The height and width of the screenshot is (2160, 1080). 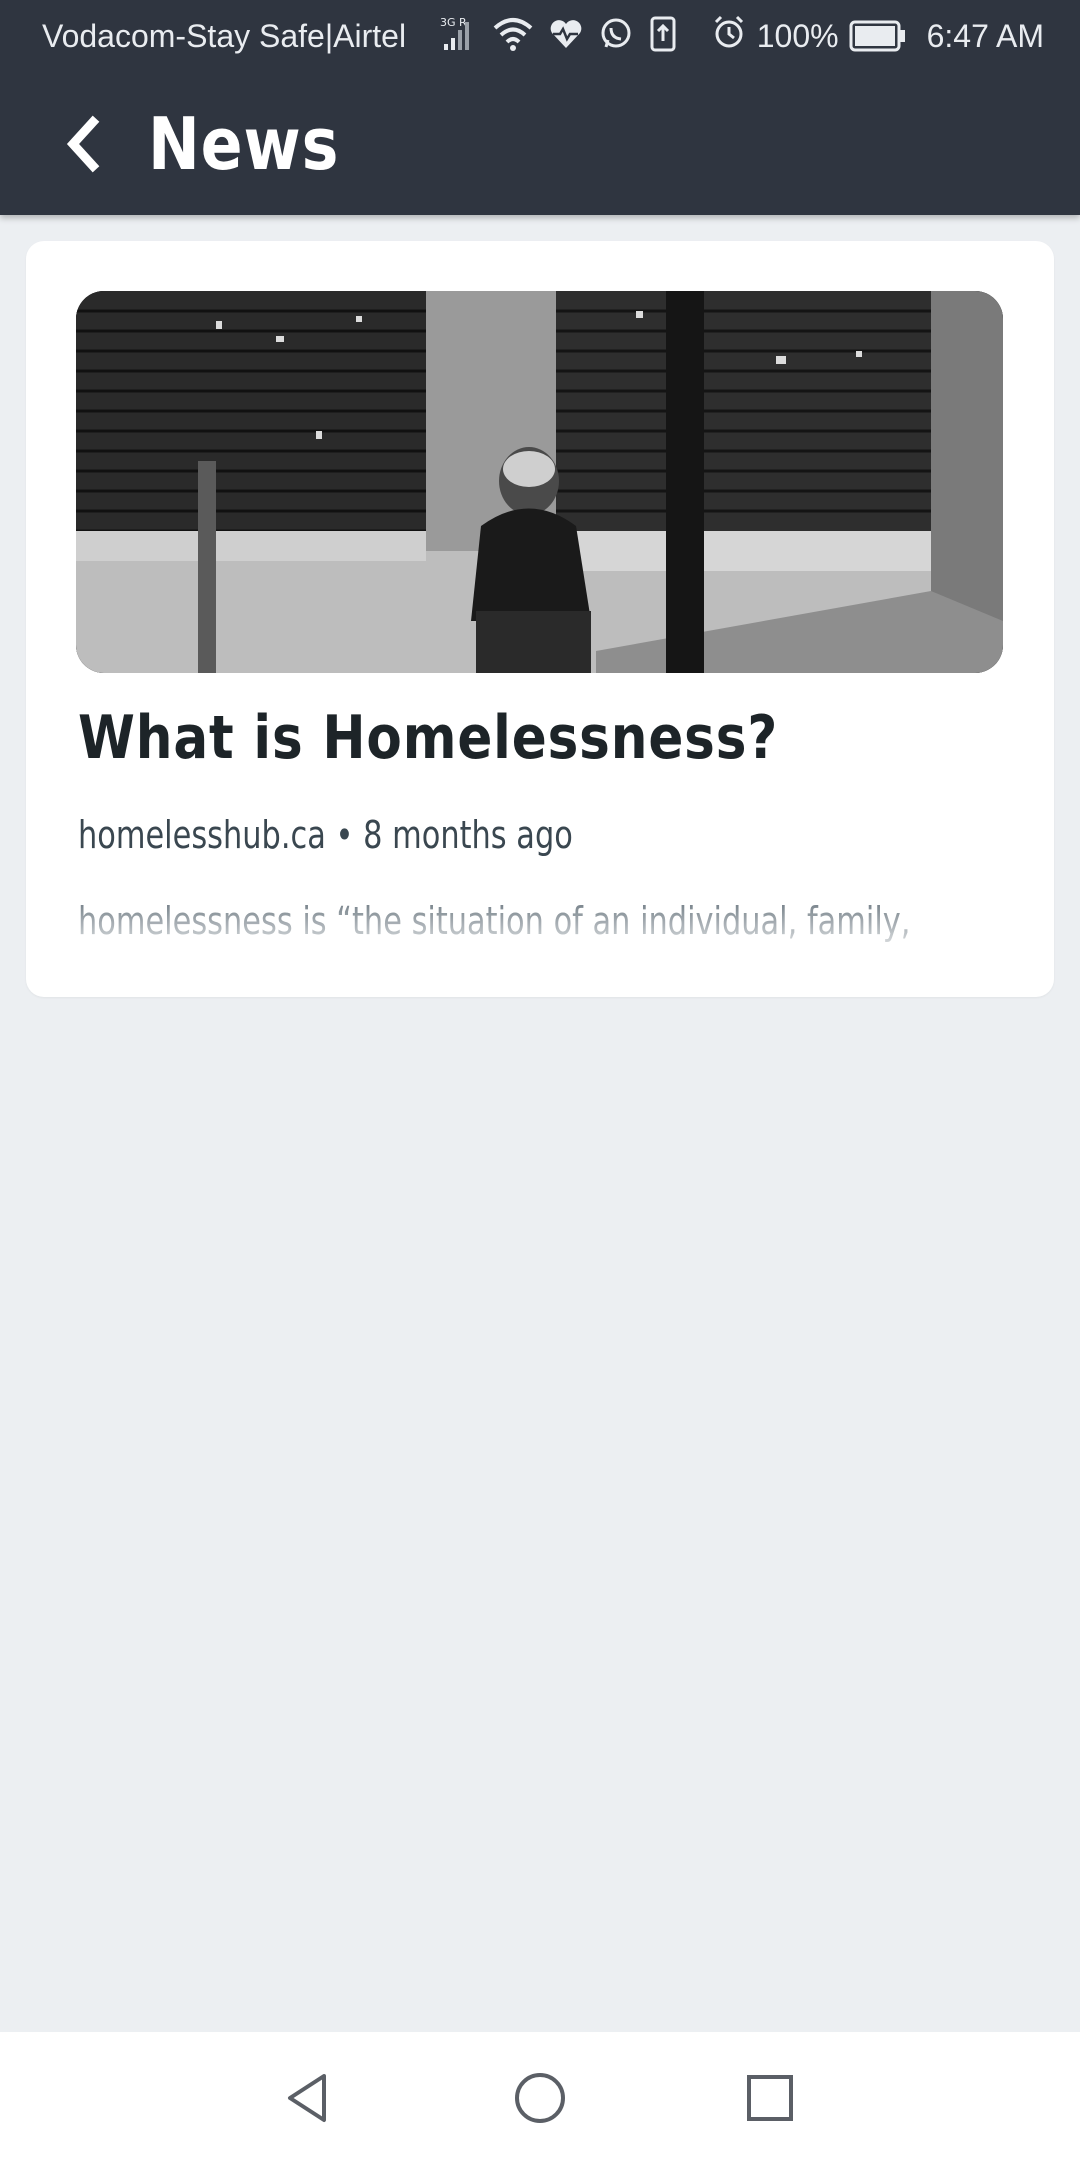 I want to click on back-button, so click(x=84, y=144).